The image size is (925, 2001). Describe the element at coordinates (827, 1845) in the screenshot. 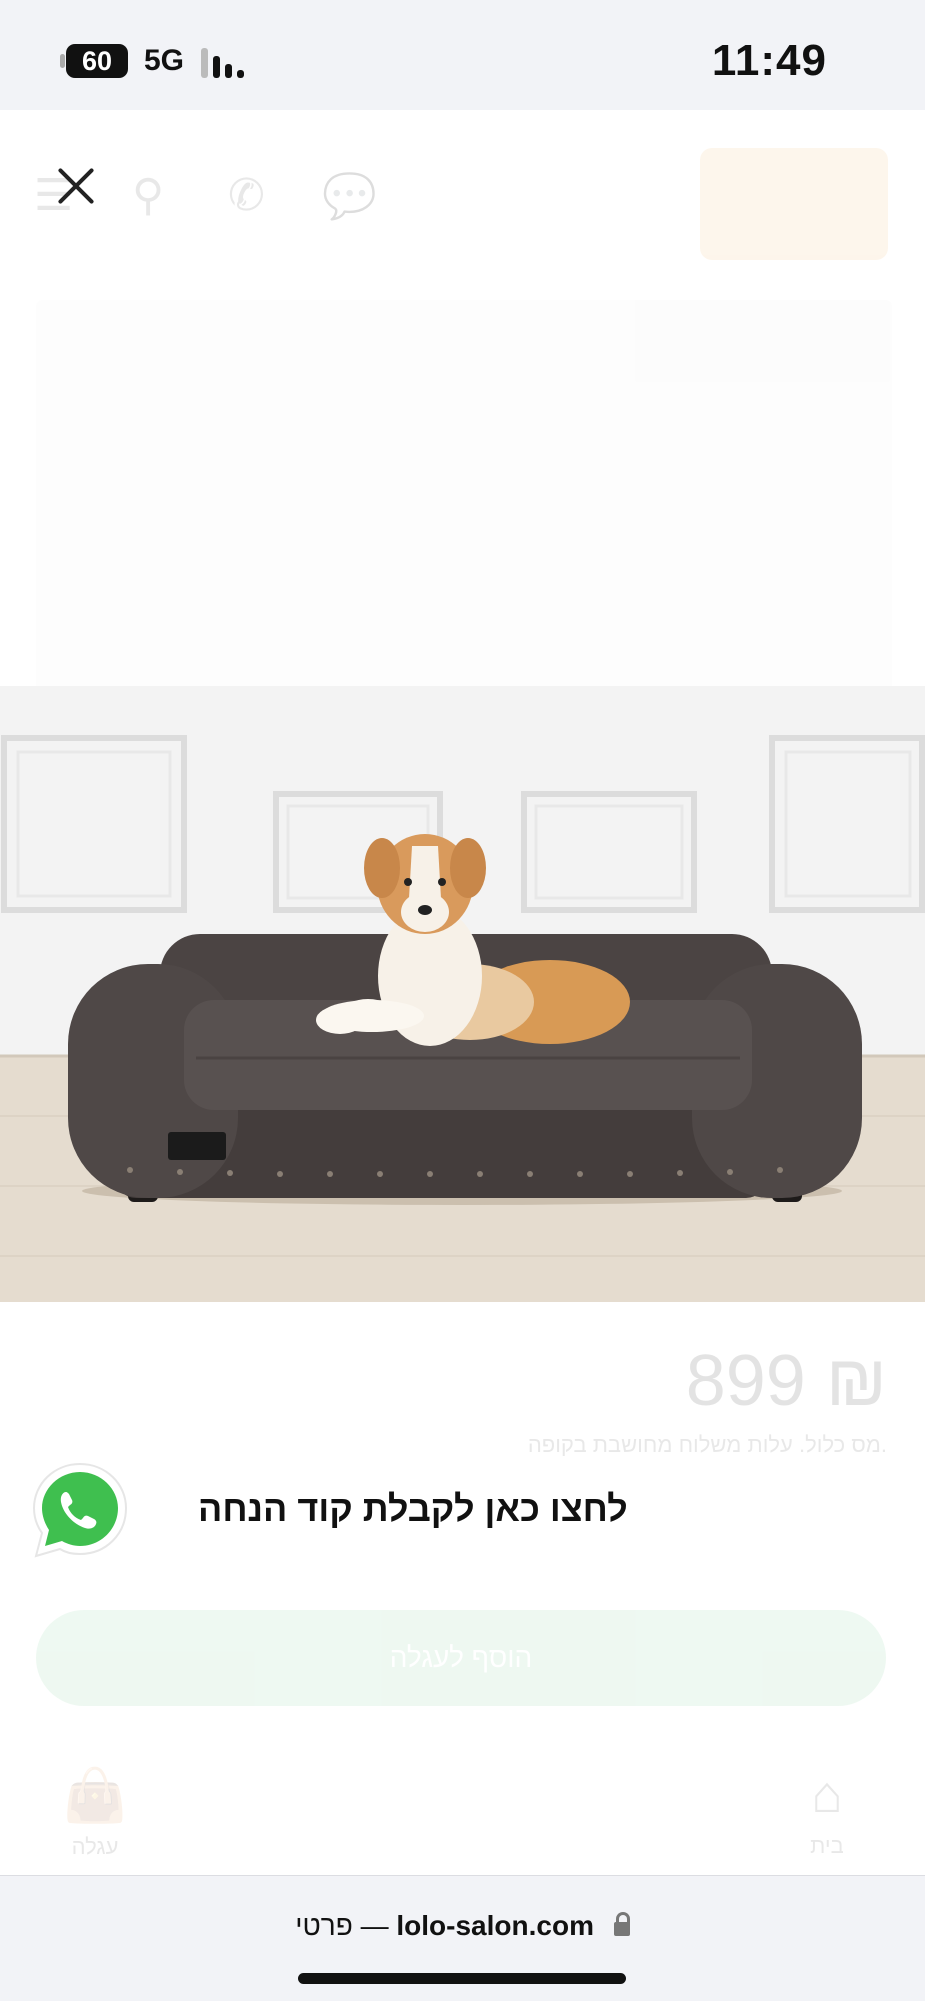

I see `nav-home-label: בית` at that location.